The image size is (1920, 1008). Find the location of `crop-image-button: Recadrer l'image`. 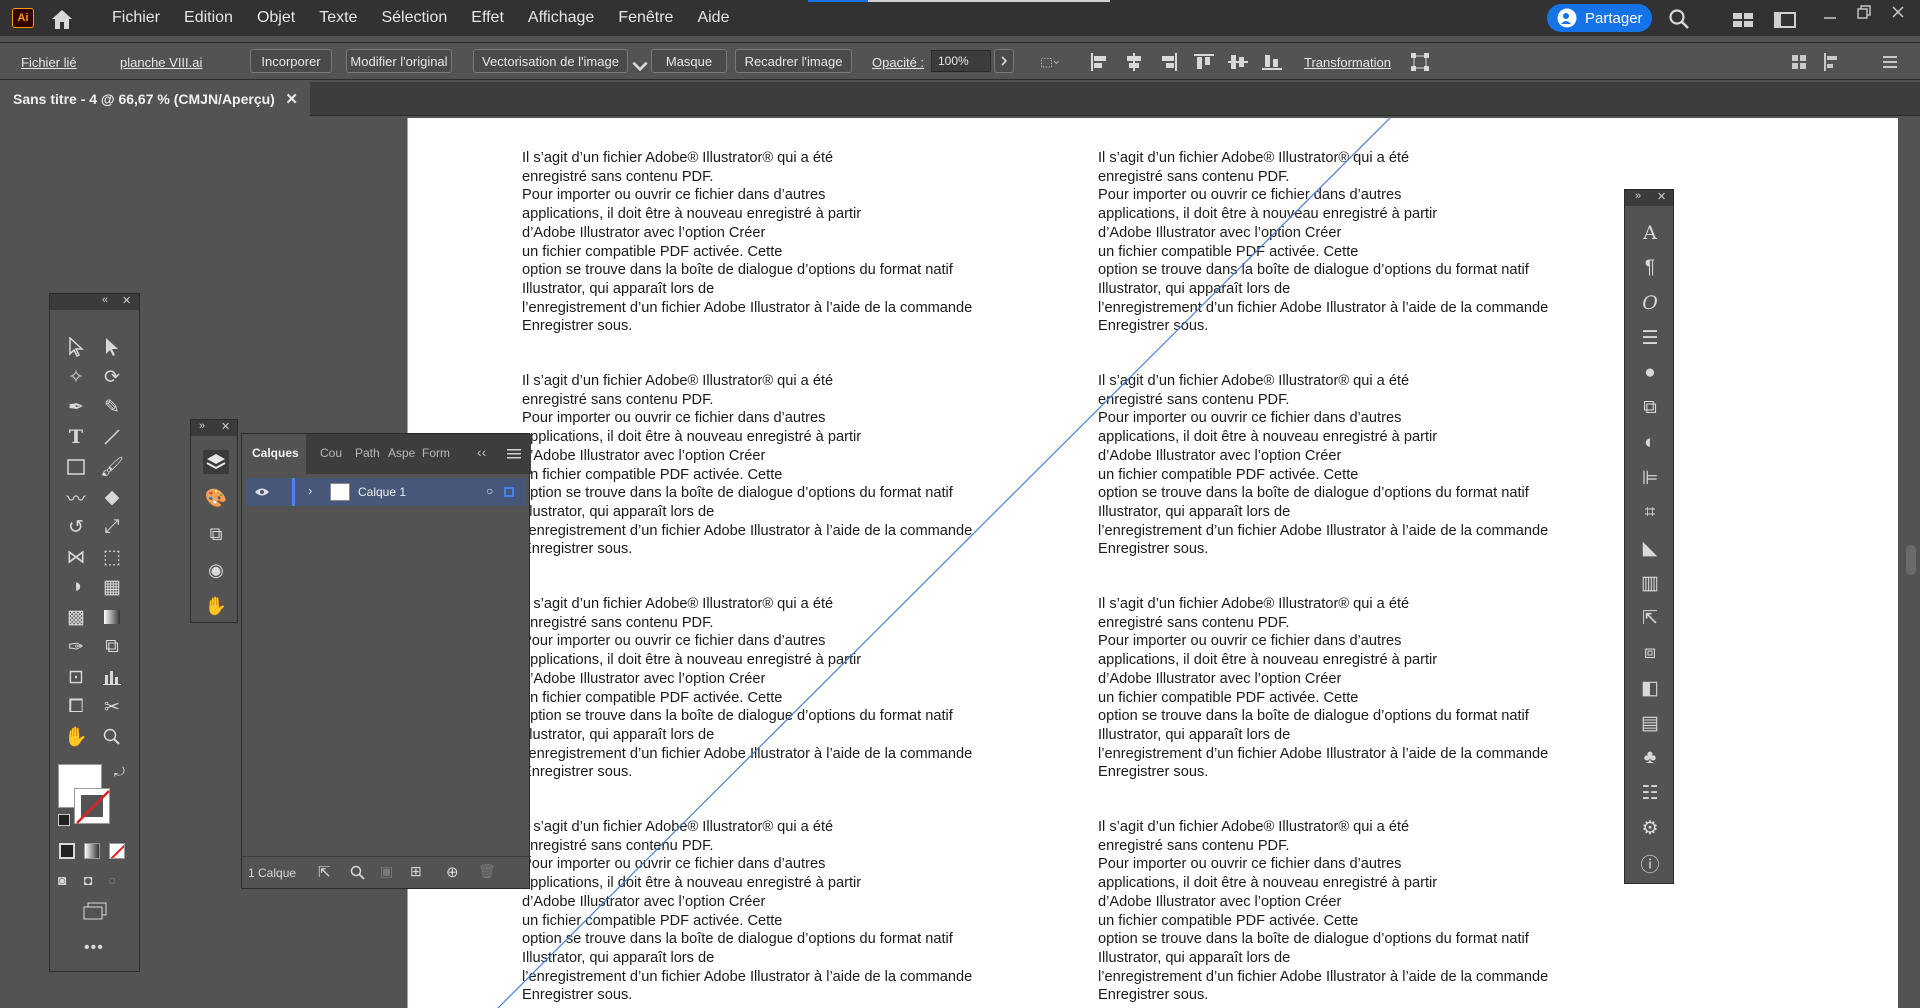

crop-image-button: Recadrer l'image is located at coordinates (793, 61).